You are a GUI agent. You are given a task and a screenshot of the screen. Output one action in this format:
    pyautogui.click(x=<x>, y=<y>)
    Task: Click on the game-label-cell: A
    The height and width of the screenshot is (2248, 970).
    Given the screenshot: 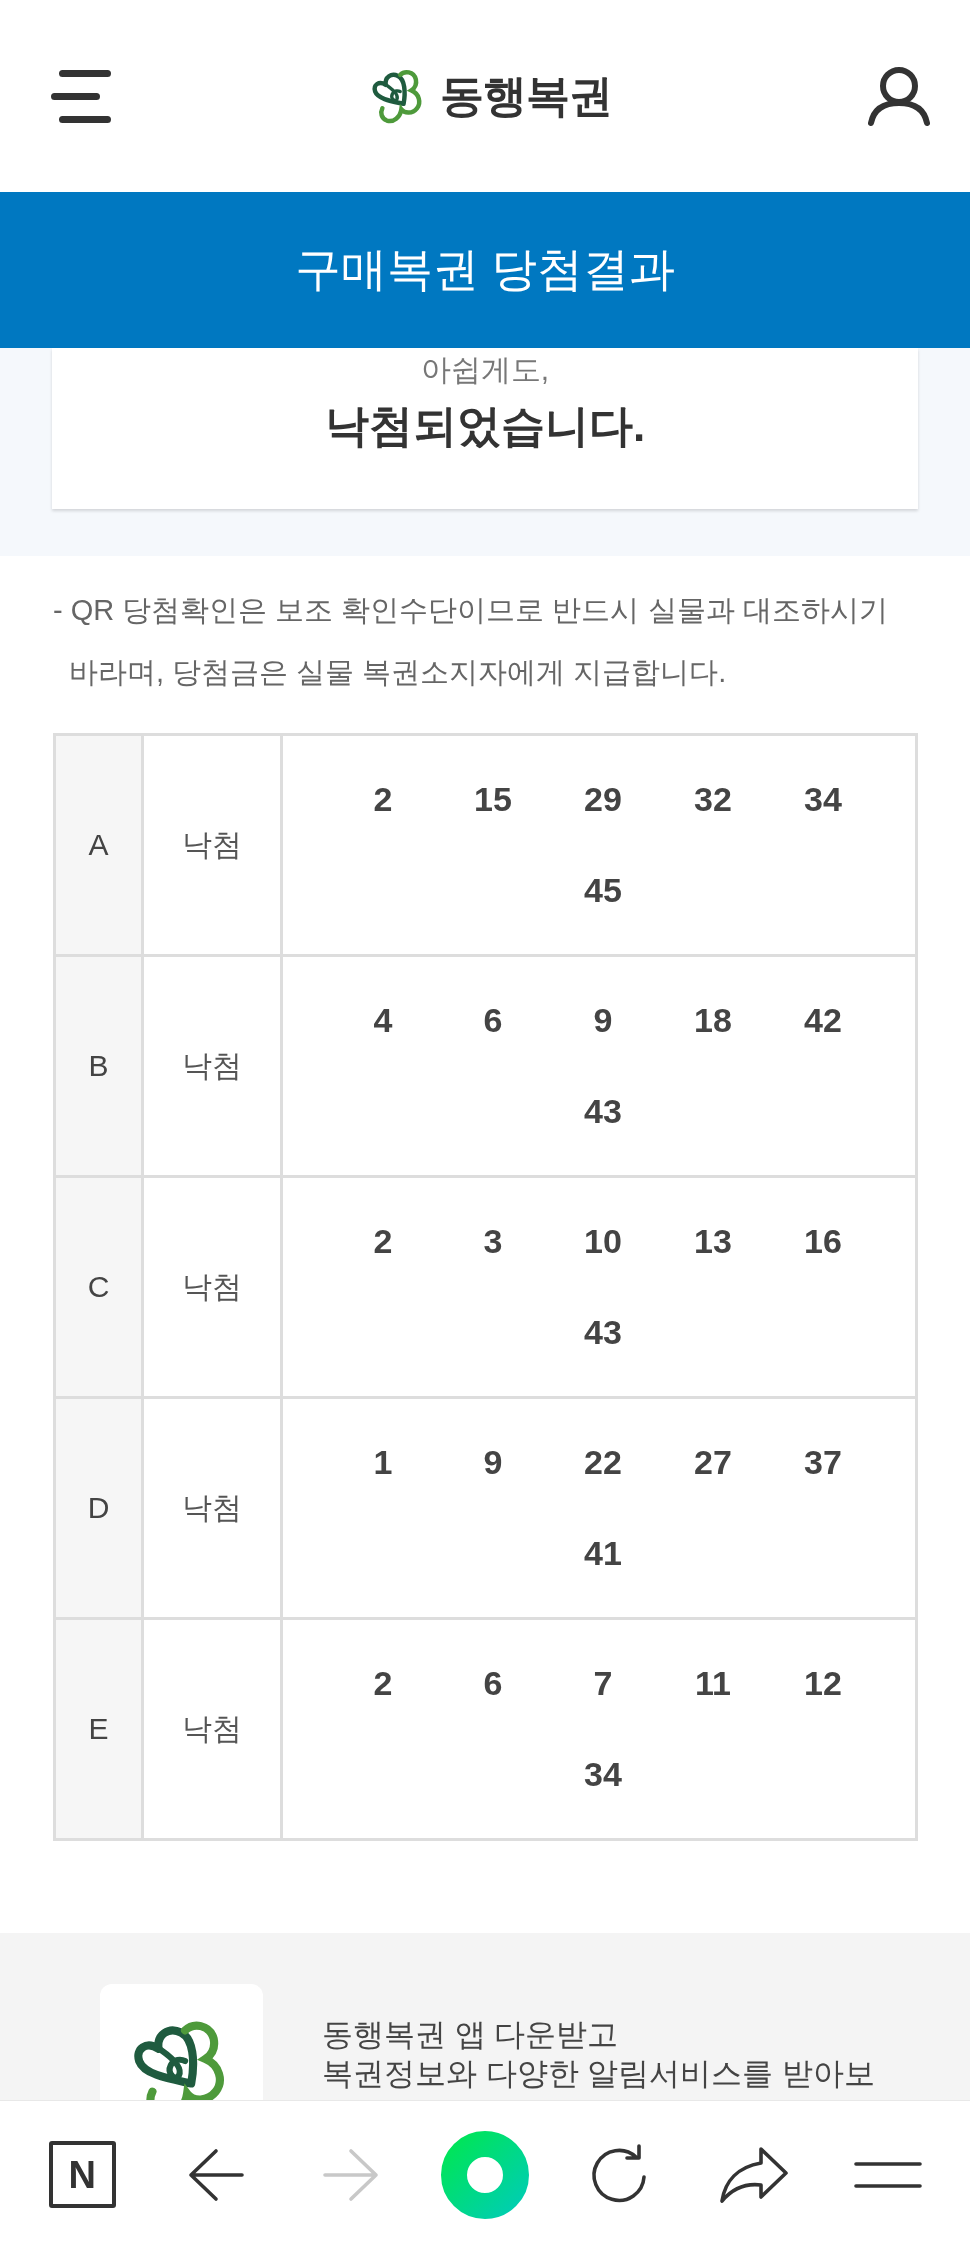 What is the action you would take?
    pyautogui.click(x=98, y=845)
    